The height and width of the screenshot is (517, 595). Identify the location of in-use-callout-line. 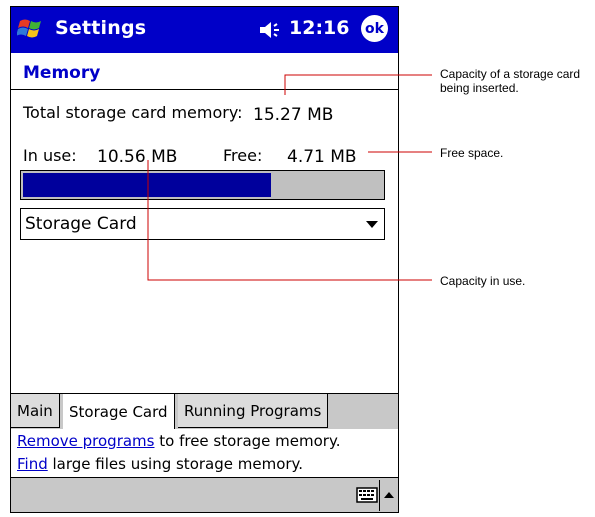
(289, 220).